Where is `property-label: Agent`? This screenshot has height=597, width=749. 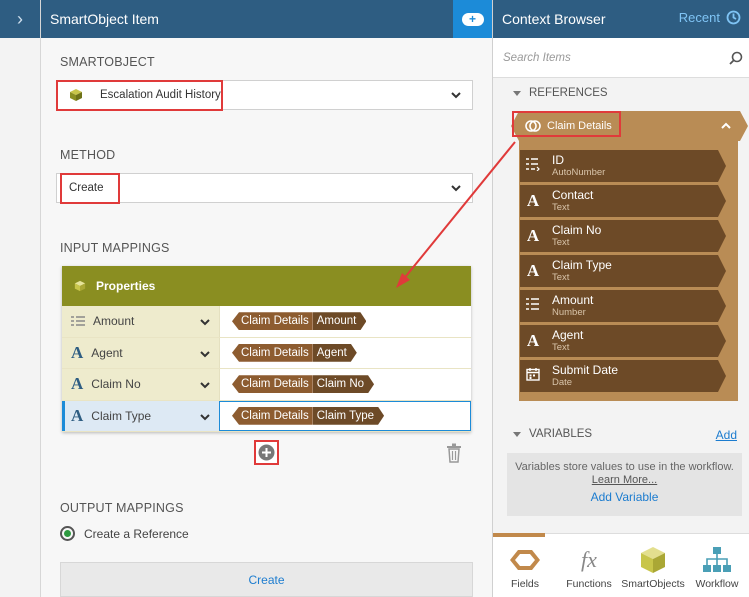 property-label: Agent is located at coordinates (107, 352).